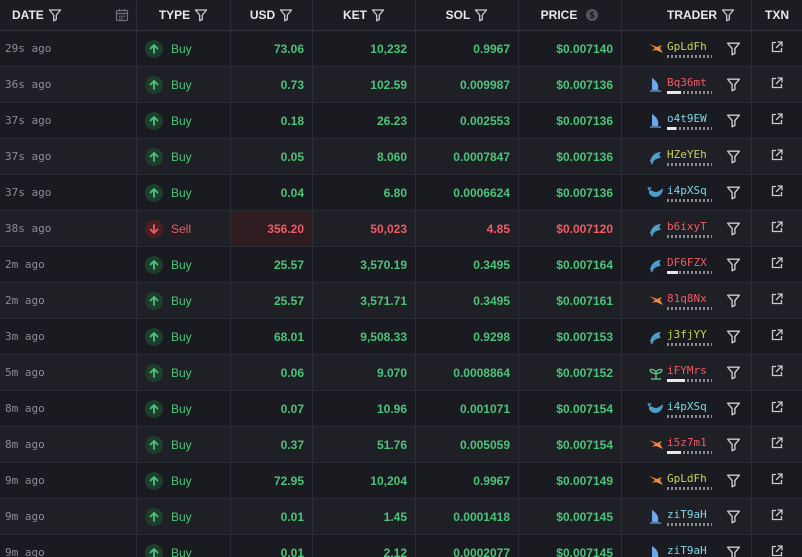 The height and width of the screenshot is (557, 802). Describe the element at coordinates (689, 517) in the screenshot. I see `trader-info: ziT9aH` at that location.